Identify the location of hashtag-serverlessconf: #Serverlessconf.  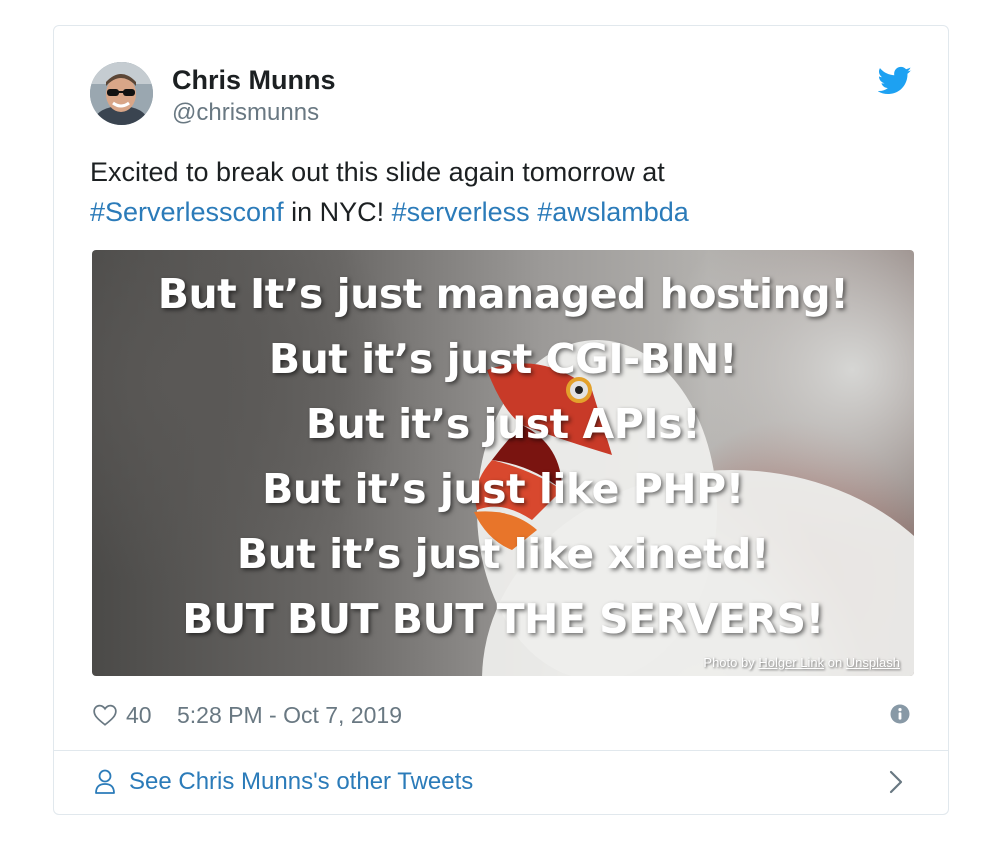
(187, 212).